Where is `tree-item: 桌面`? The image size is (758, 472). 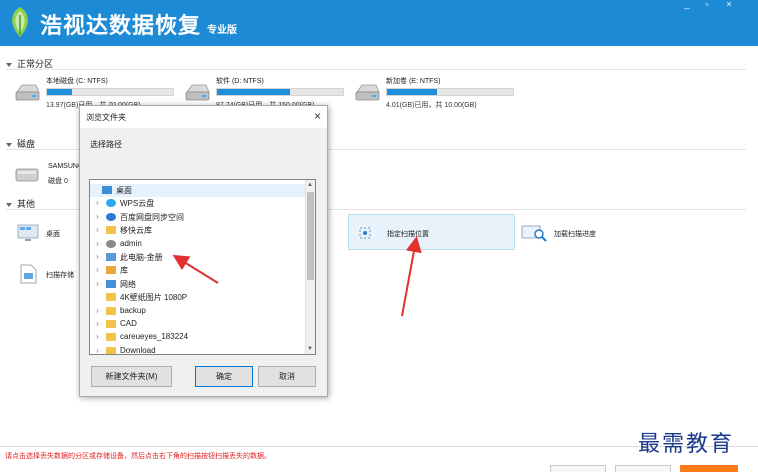
tree-item: 桌面 is located at coordinates (198, 190).